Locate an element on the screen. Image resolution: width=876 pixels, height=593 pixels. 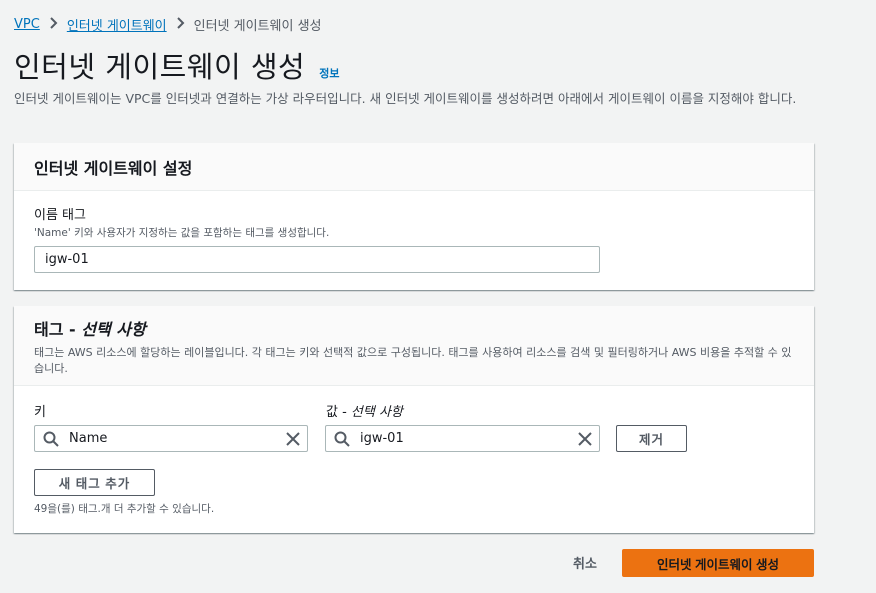
value-label: 값 - 선택 사항 is located at coordinates (364, 410).